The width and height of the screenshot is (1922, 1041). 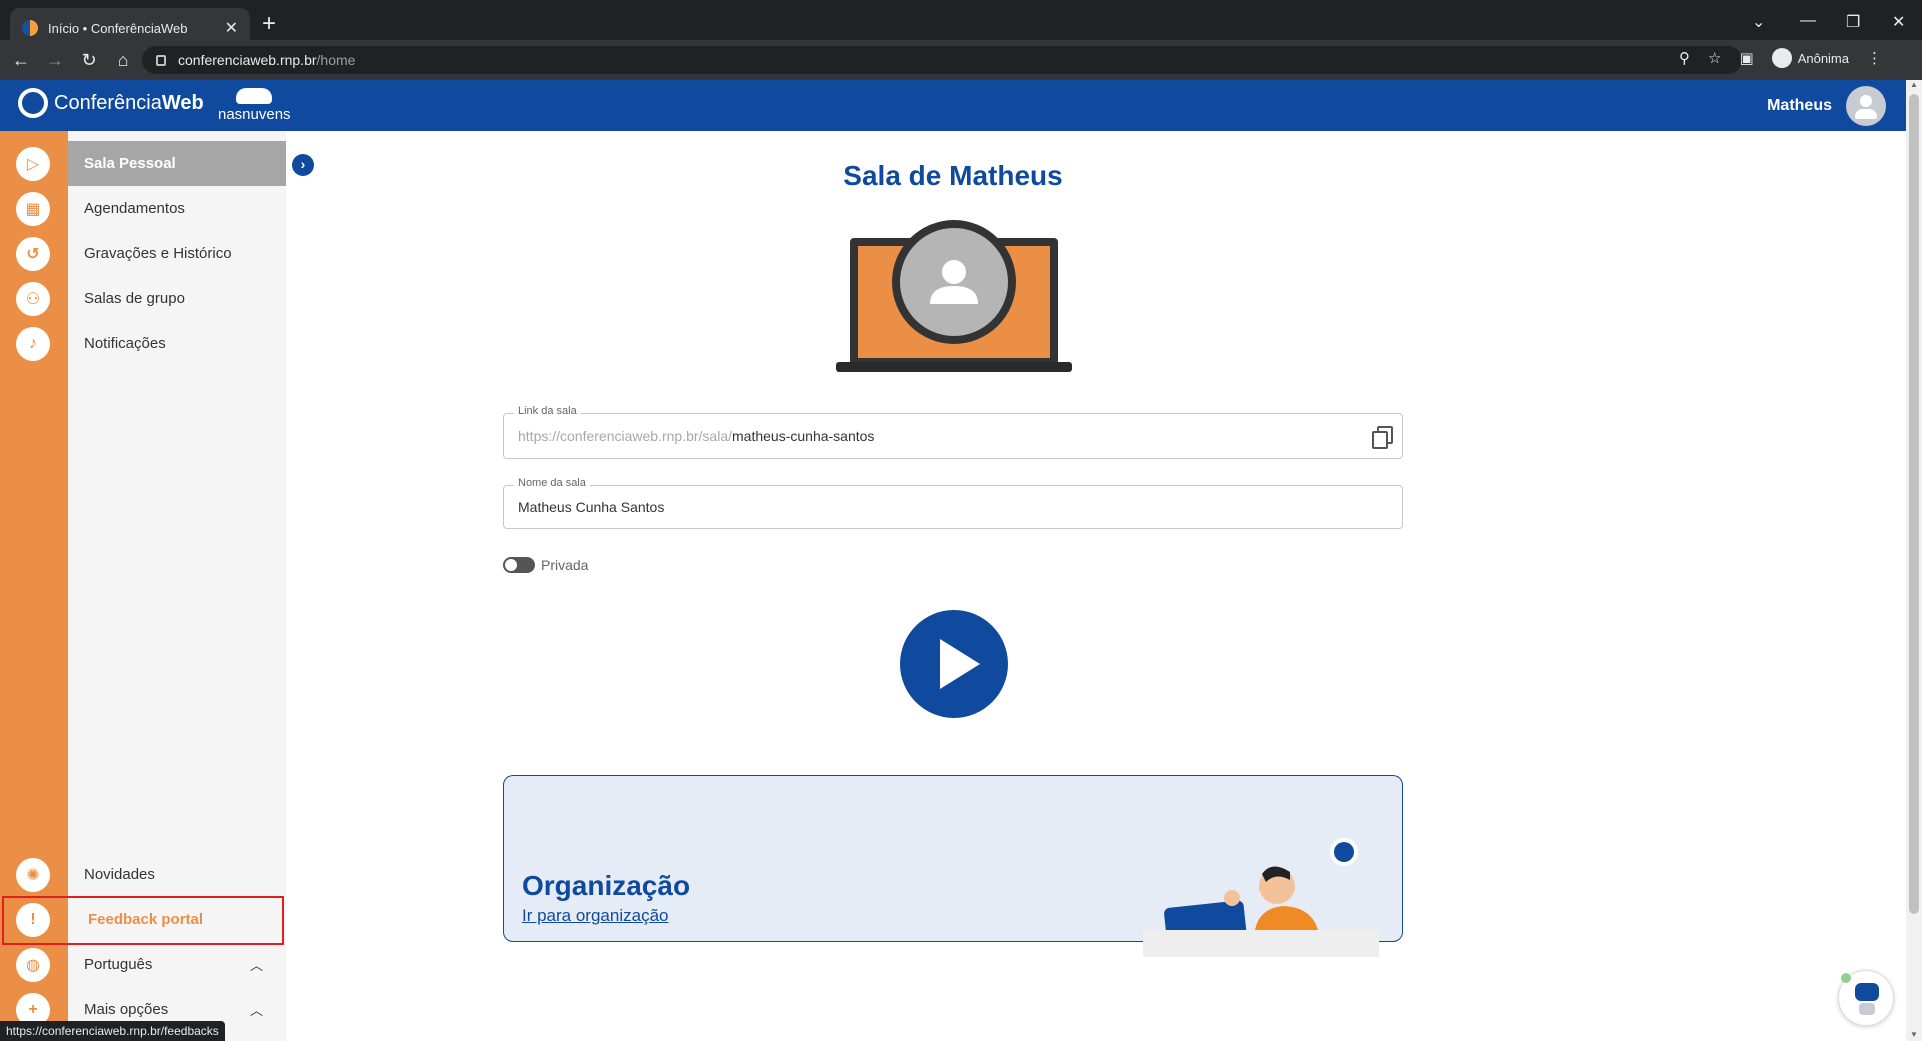 I want to click on conferenciaweb-logo: Conferência Web, so click(x=111, y=103).